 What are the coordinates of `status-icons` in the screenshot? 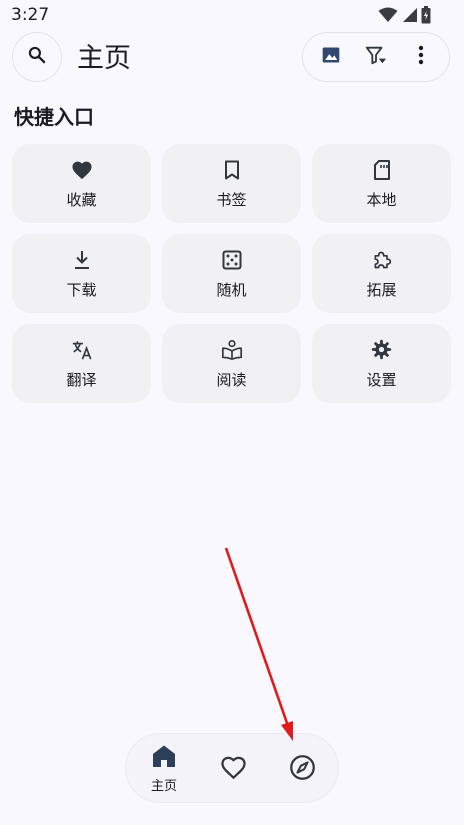 It's located at (404, 17).